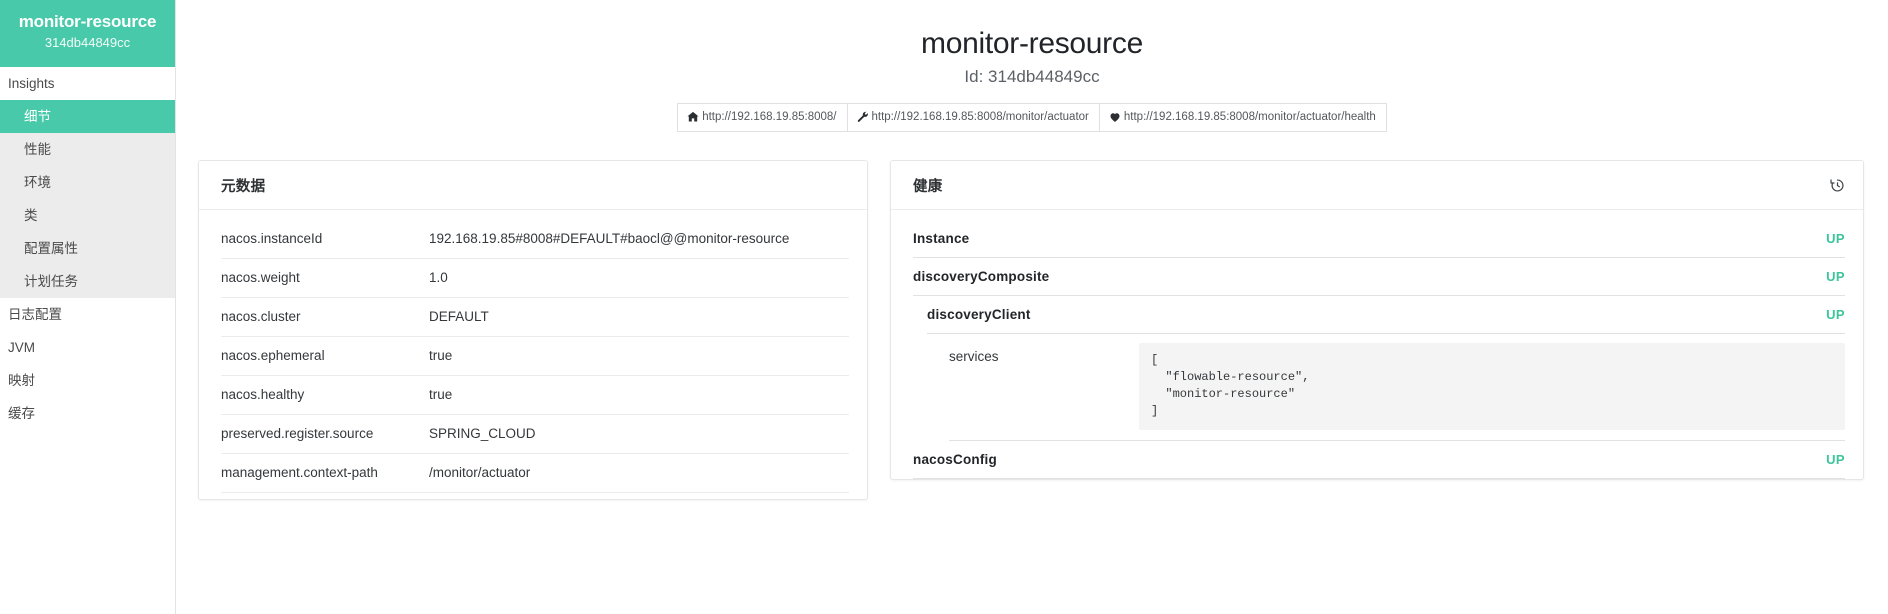 This screenshot has width=1888, height=614. What do you see at coordinates (299, 472) in the screenshot?
I see `metadata-key: management.context-path` at bounding box center [299, 472].